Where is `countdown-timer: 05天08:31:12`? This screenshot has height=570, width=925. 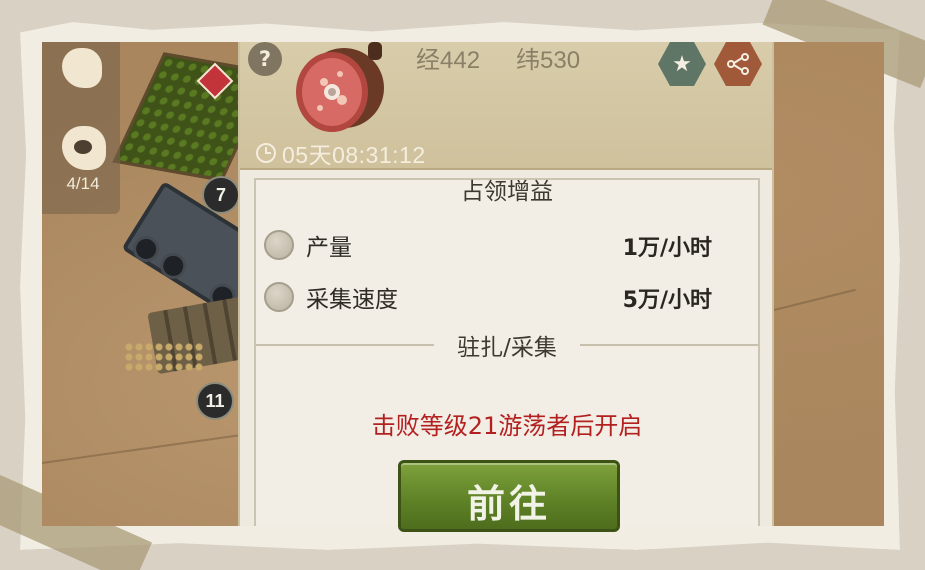 countdown-timer: 05天08:31:12 is located at coordinates (341, 153).